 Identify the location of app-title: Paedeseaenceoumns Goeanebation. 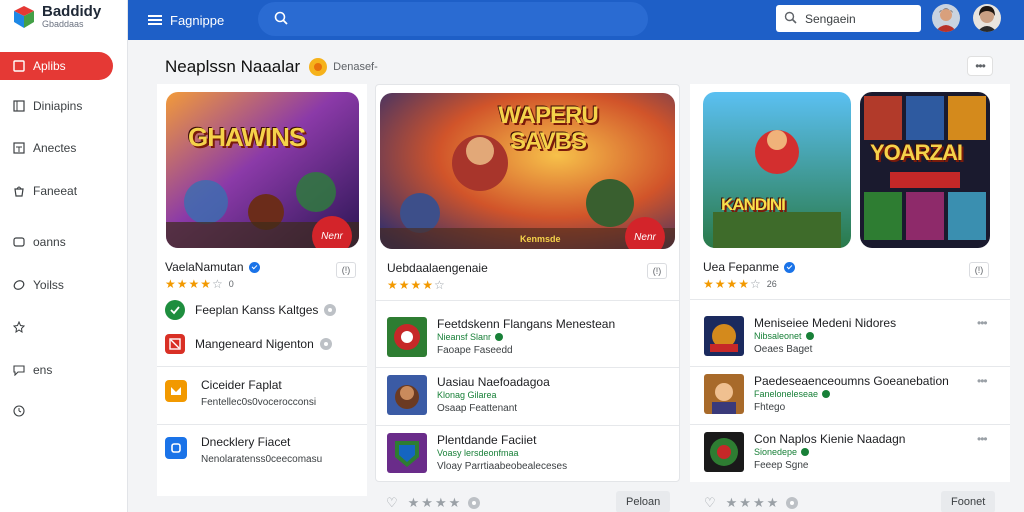
(851, 381).